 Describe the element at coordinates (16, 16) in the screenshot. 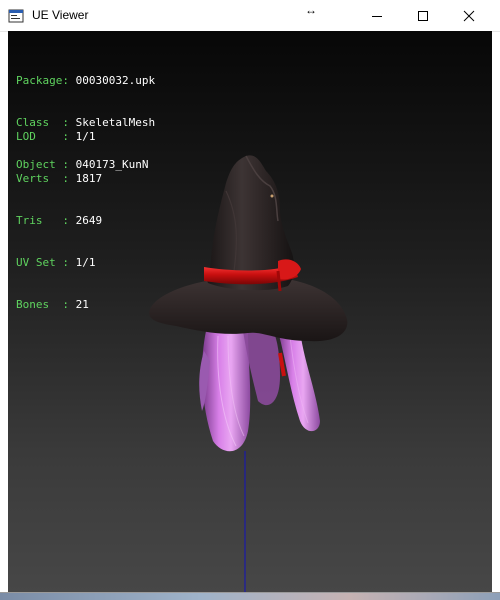

I see `app-icon` at that location.